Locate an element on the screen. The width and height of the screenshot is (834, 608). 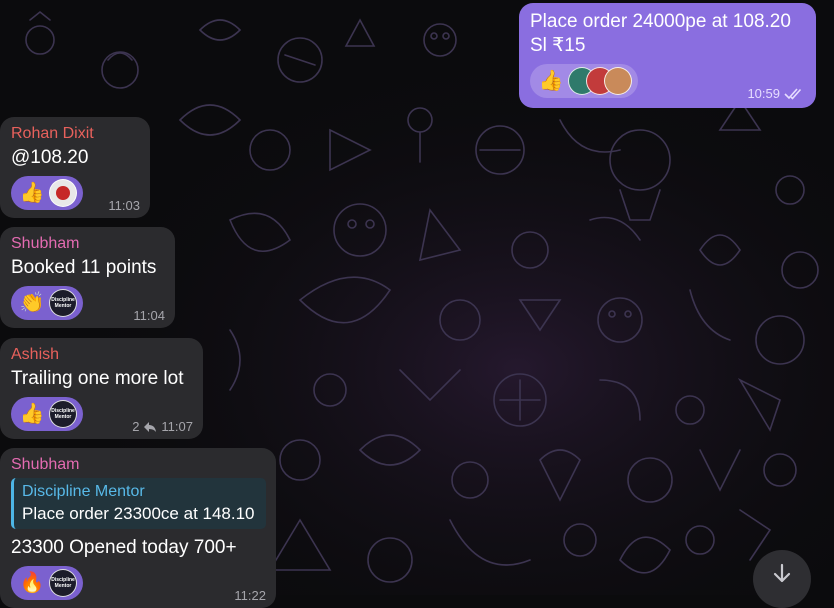
double-check-icon is located at coordinates (793, 93).